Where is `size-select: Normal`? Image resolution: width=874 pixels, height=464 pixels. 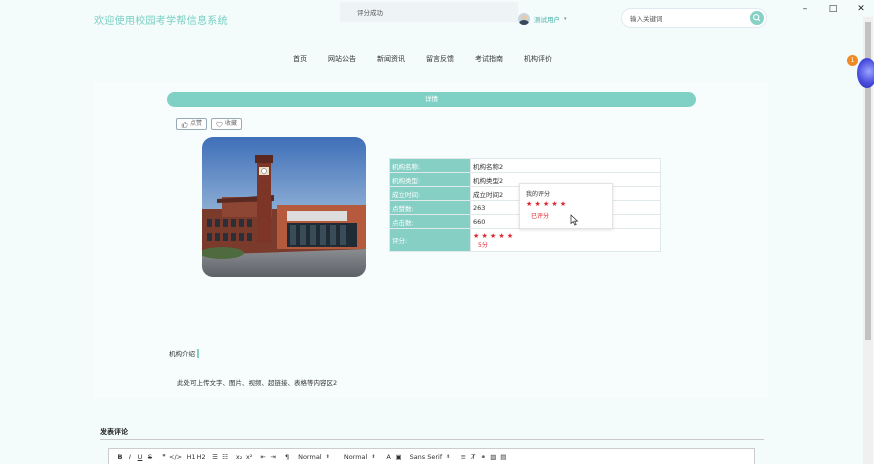 size-select: Normal is located at coordinates (309, 457).